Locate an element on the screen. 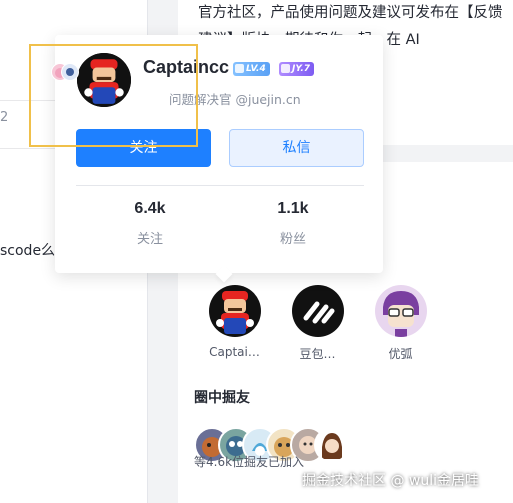 The width and height of the screenshot is (513, 503). jy-badge-icon is located at coordinates (285, 68).